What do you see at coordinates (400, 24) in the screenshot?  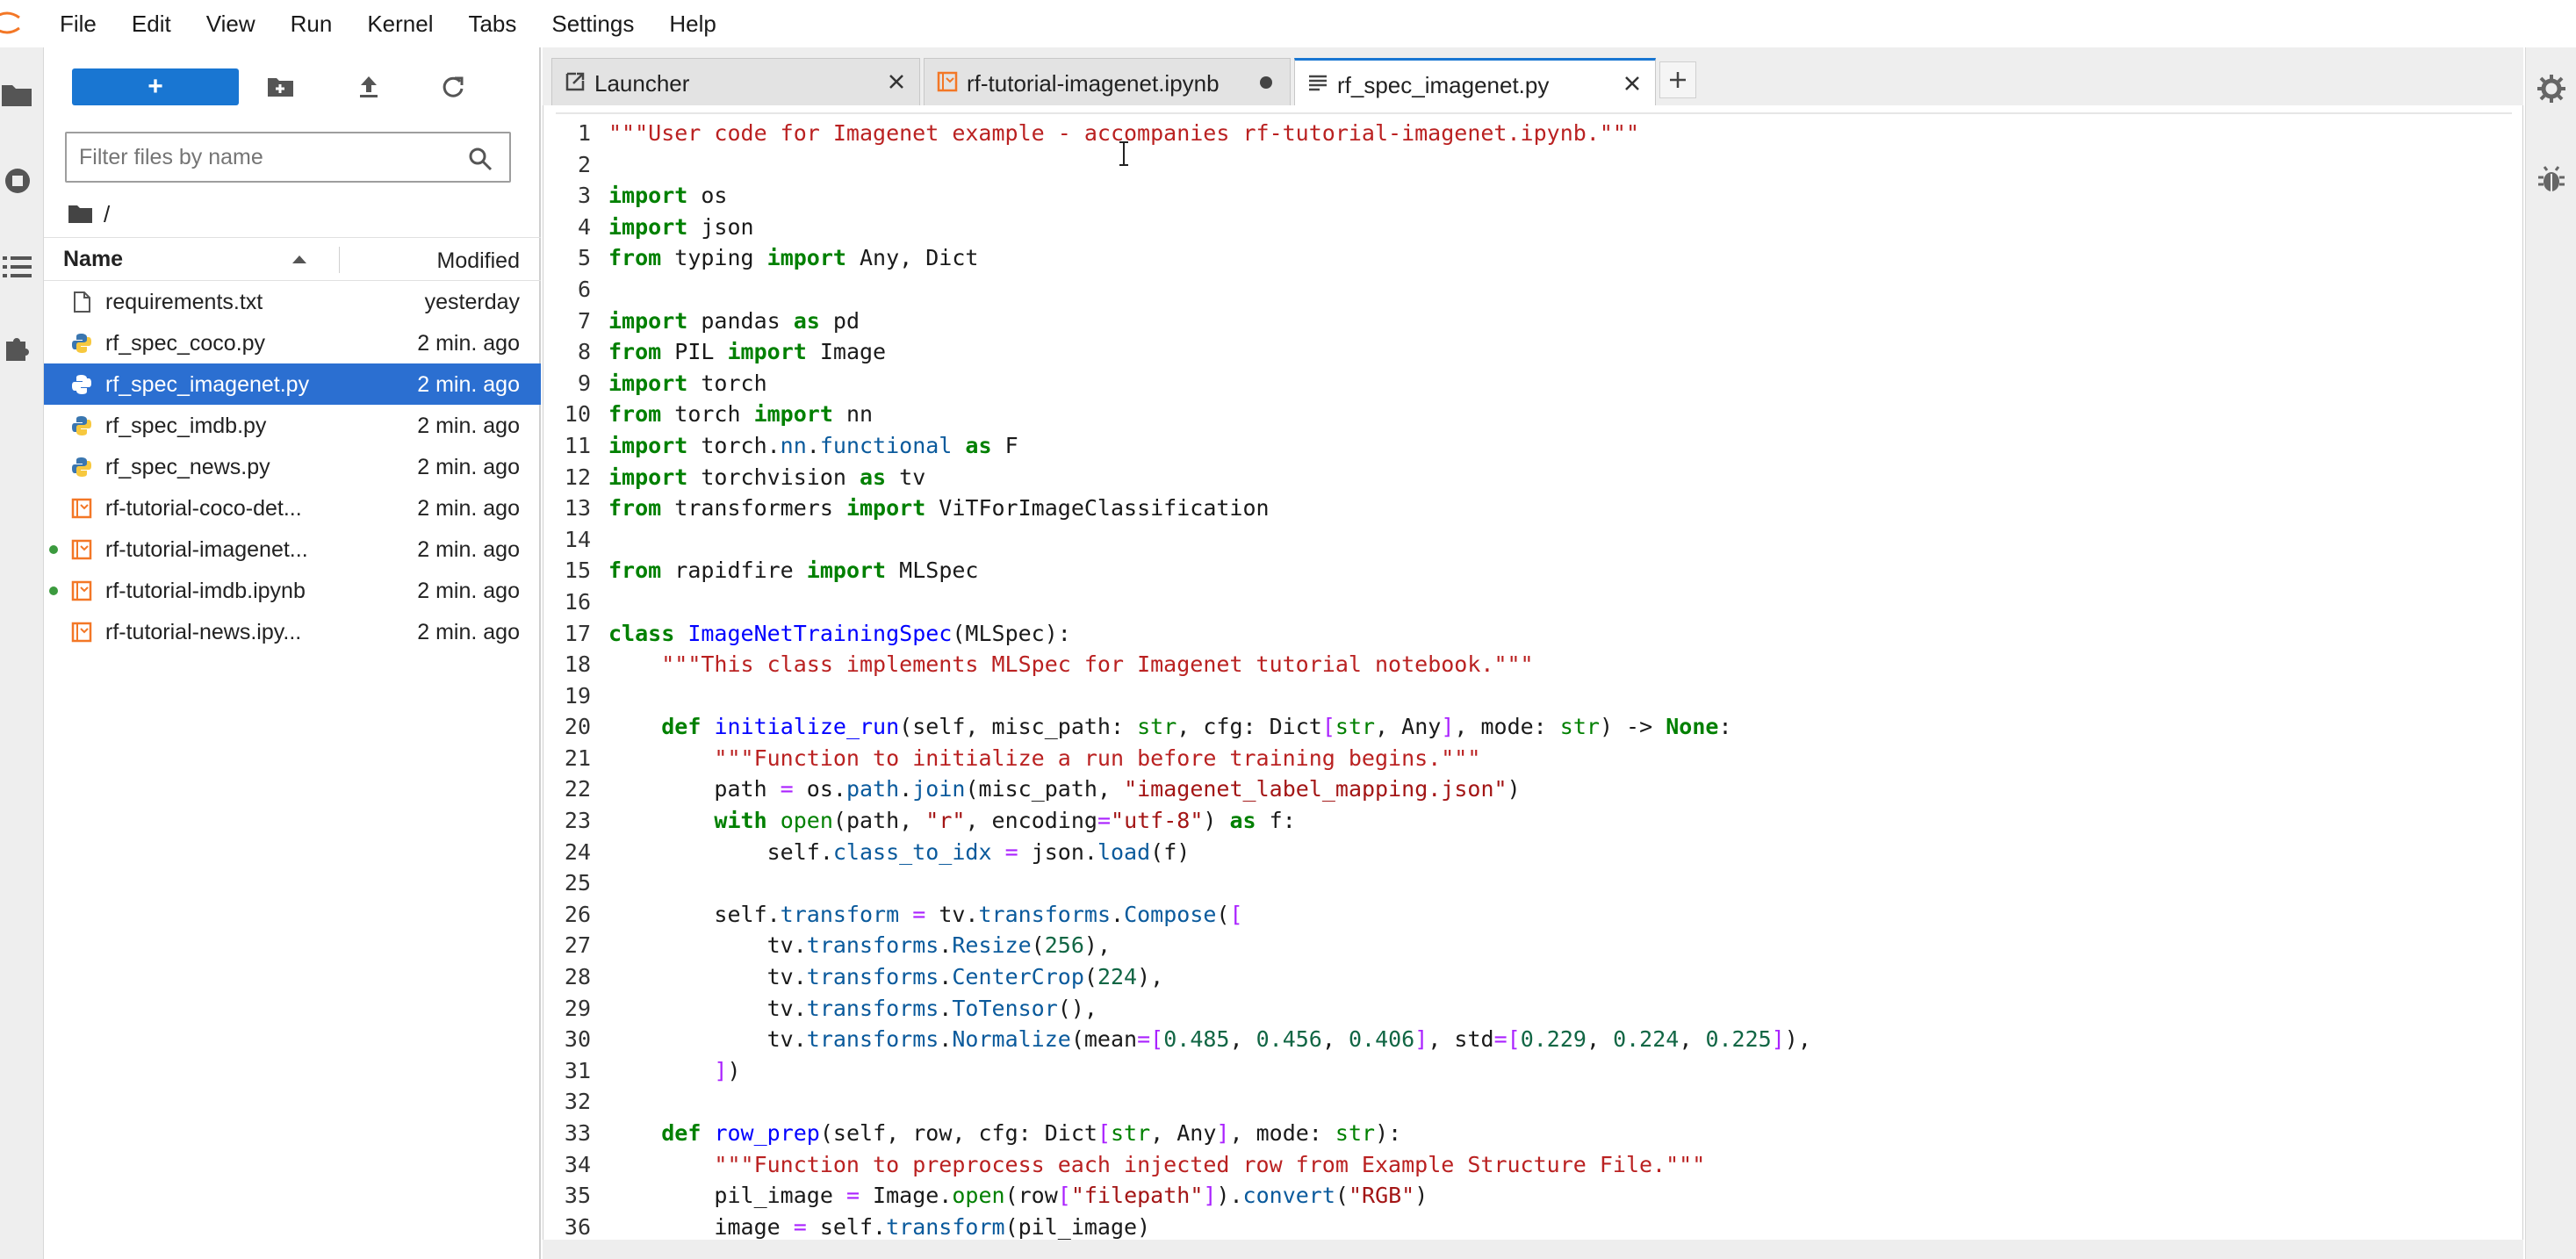 I see `menu-kernel: Kernel` at bounding box center [400, 24].